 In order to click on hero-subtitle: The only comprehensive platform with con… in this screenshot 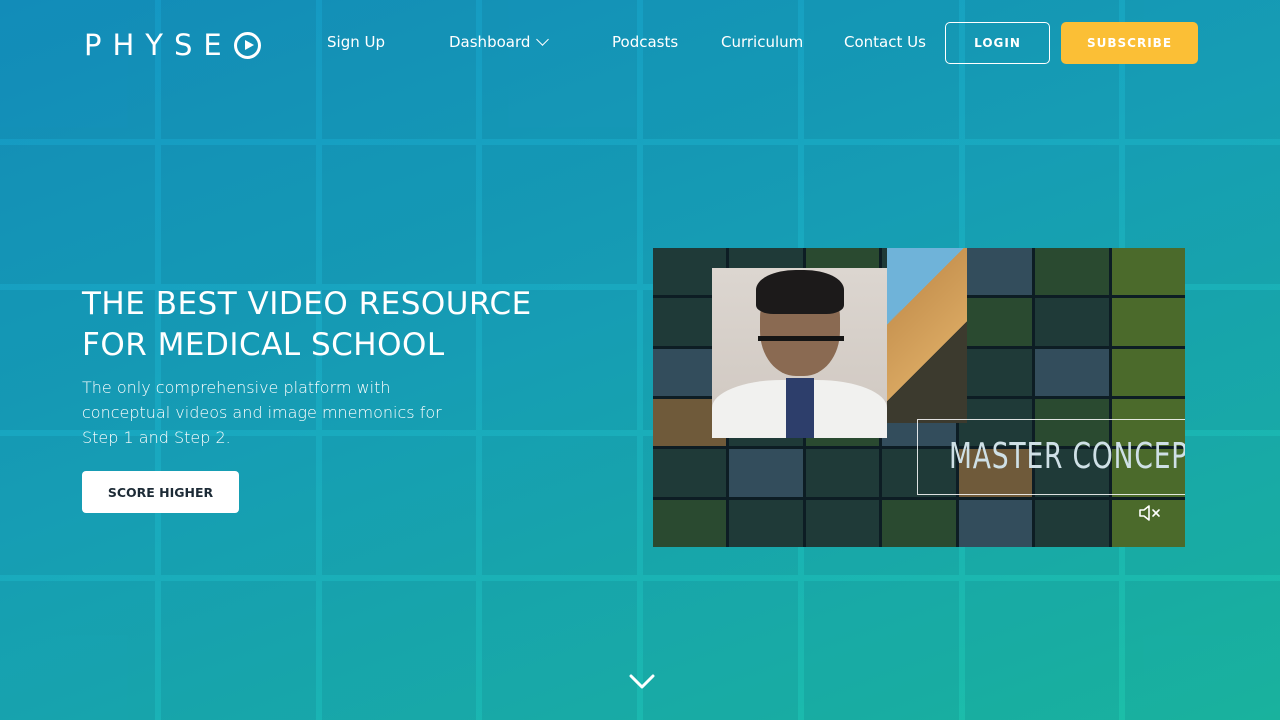, I will do `click(262, 412)`.